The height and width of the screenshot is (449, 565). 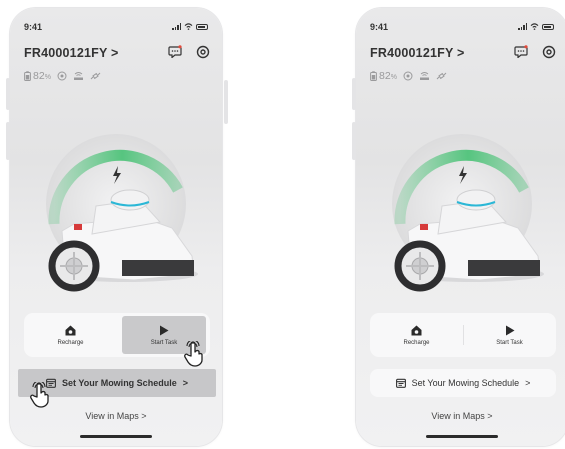 I want to click on action-card: Recharge Start Task, so click(x=463, y=335).